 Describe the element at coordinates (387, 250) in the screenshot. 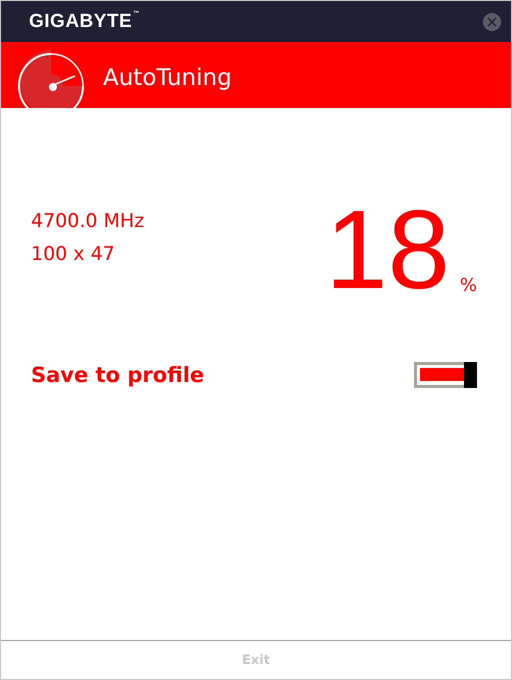

I see `progress-value: 18` at that location.